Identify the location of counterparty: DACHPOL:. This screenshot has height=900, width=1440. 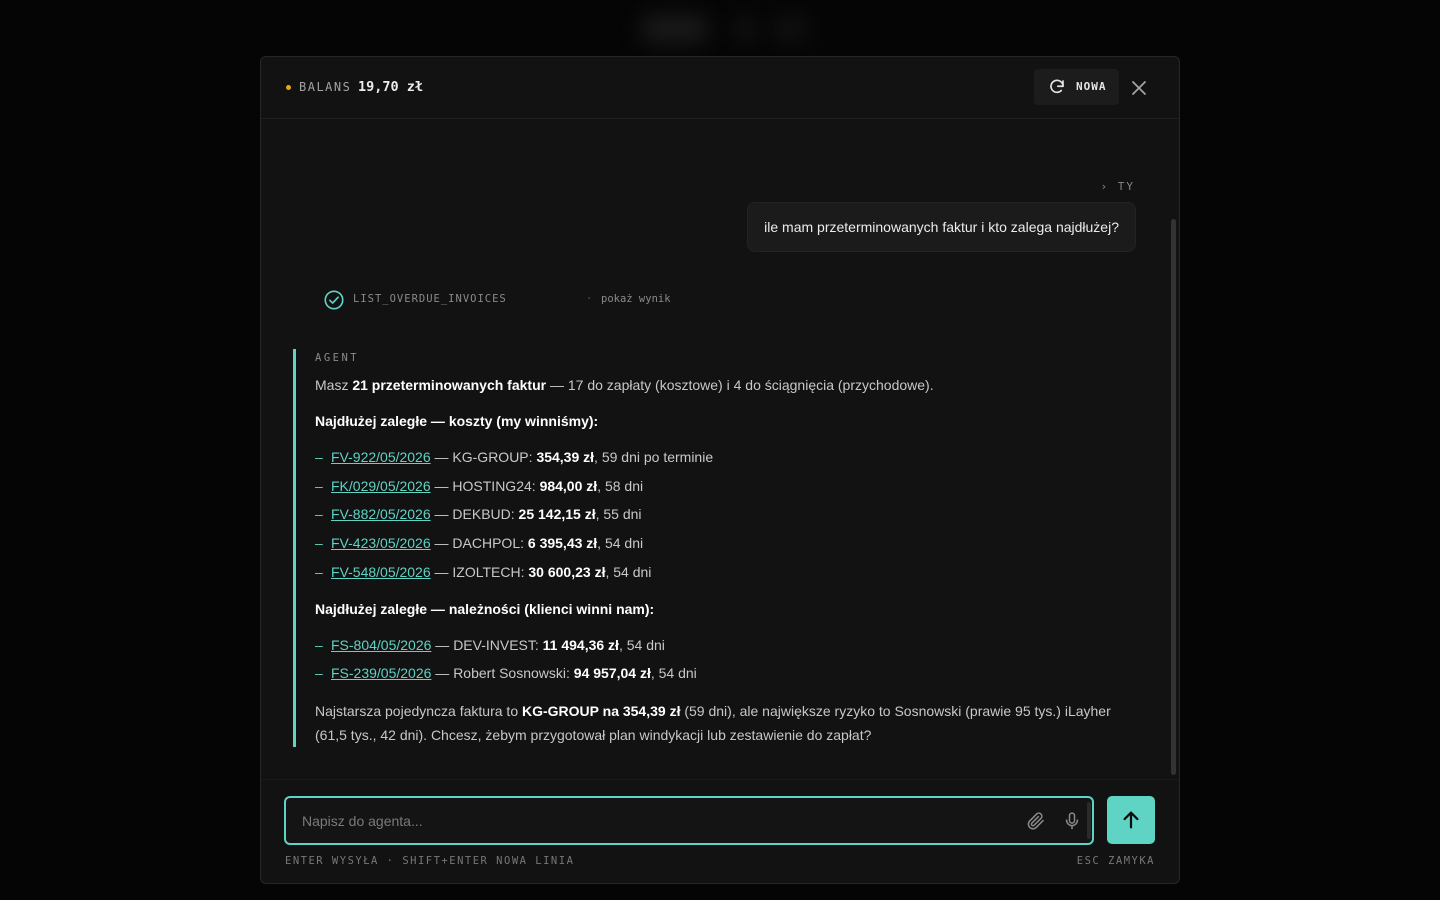
(490, 543).